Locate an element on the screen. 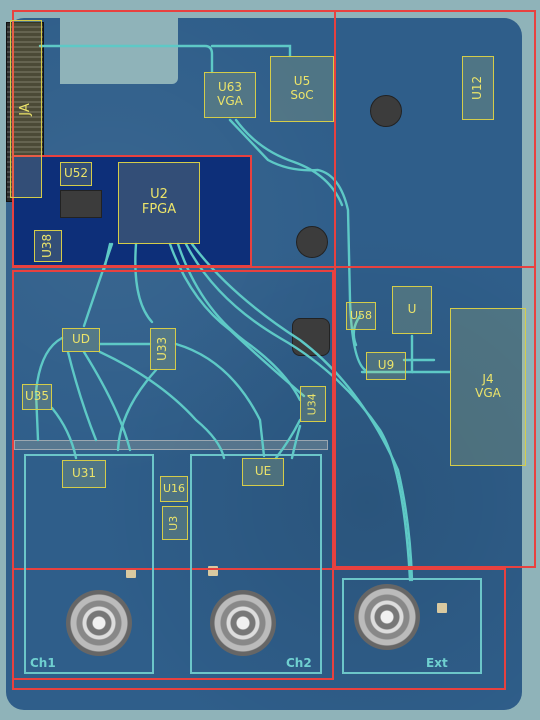 The width and height of the screenshot is (540, 720). chip-j4: J4 VGA is located at coordinates (488, 387).